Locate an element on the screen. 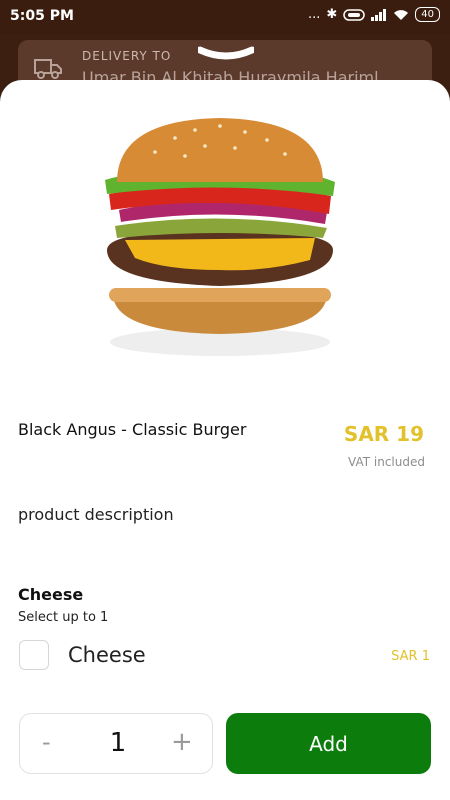  quantity-value: 1 is located at coordinates (118, 743).